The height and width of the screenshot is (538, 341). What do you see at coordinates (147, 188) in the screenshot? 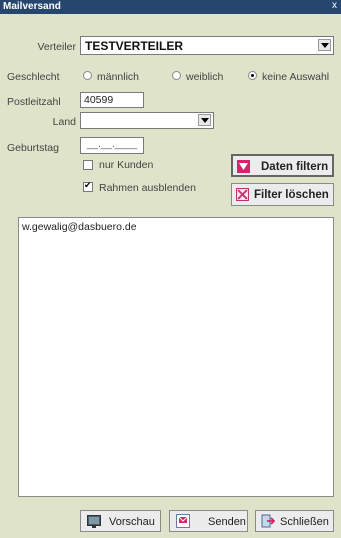
I see `rahmen-label: Rahmen ausblenden` at bounding box center [147, 188].